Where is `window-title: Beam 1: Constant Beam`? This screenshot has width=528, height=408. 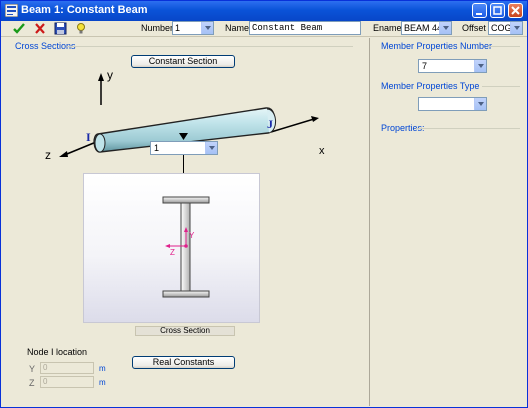
window-title: Beam 1: Constant Beam is located at coordinates (84, 10).